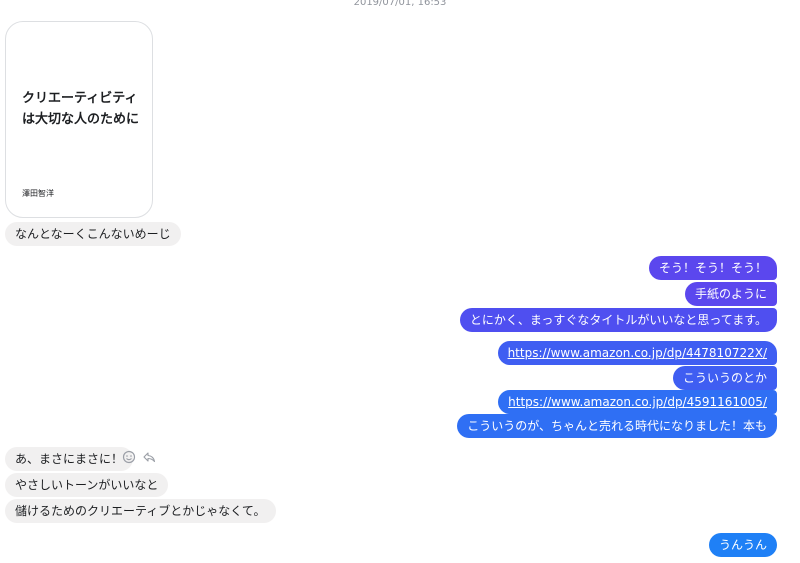  I want to click on incoming-message: あ、まさにまさに！, so click(69, 459).